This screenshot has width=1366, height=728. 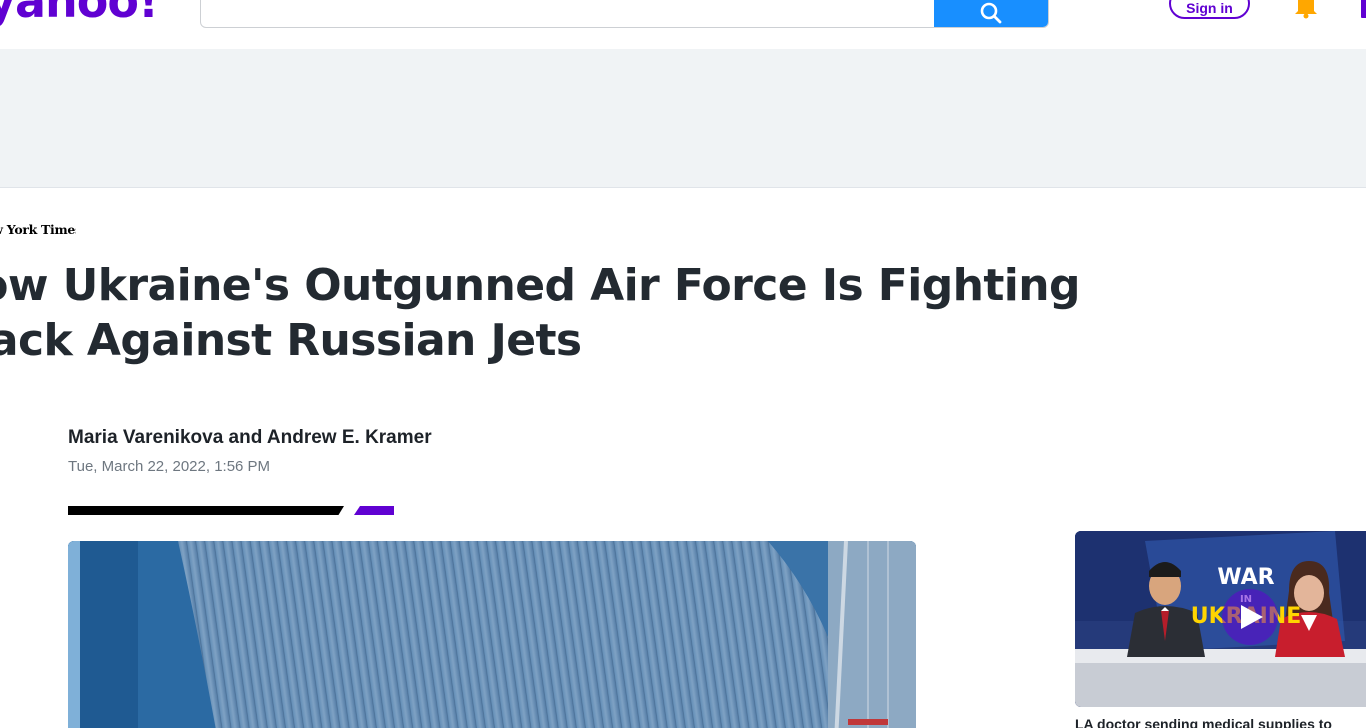 What do you see at coordinates (568, 13) in the screenshot?
I see `search-input` at bounding box center [568, 13].